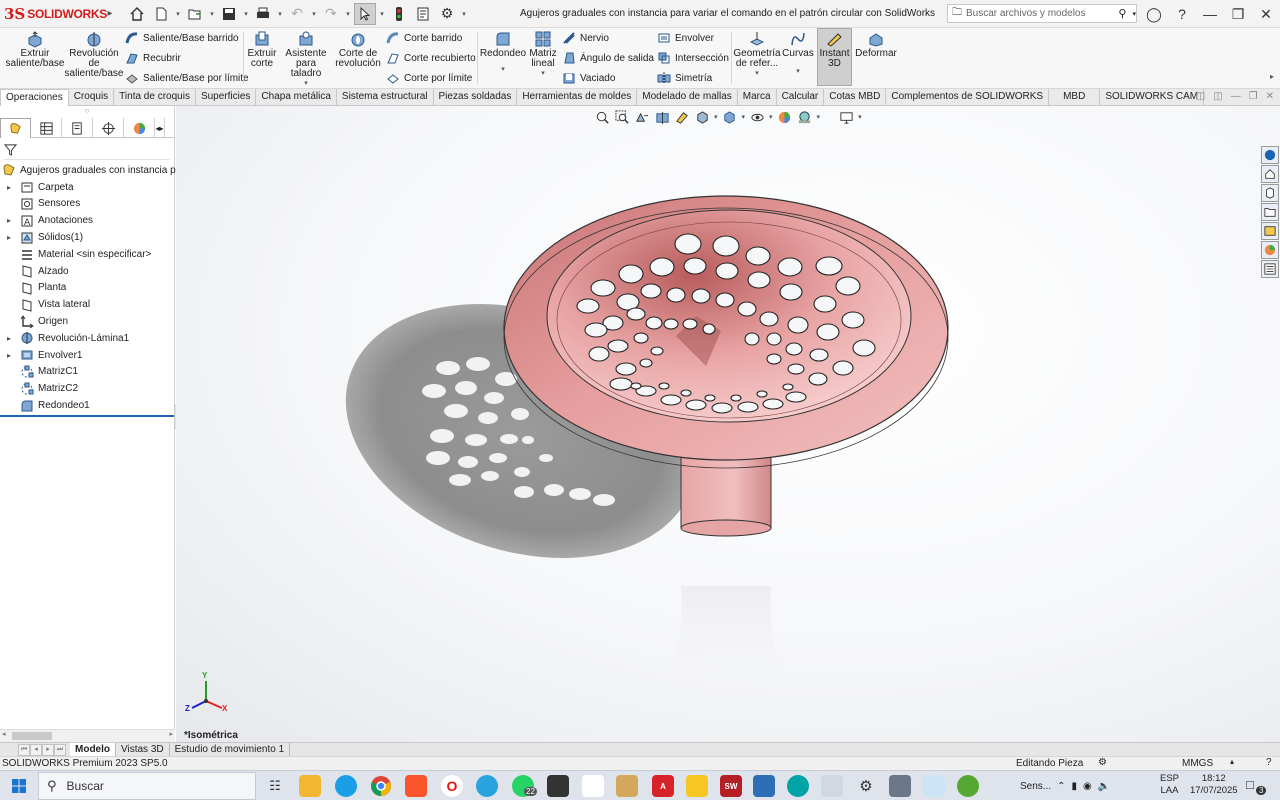 The width and height of the screenshot is (1280, 801). I want to click on curves-button: Curvas ▾, so click(798, 53).